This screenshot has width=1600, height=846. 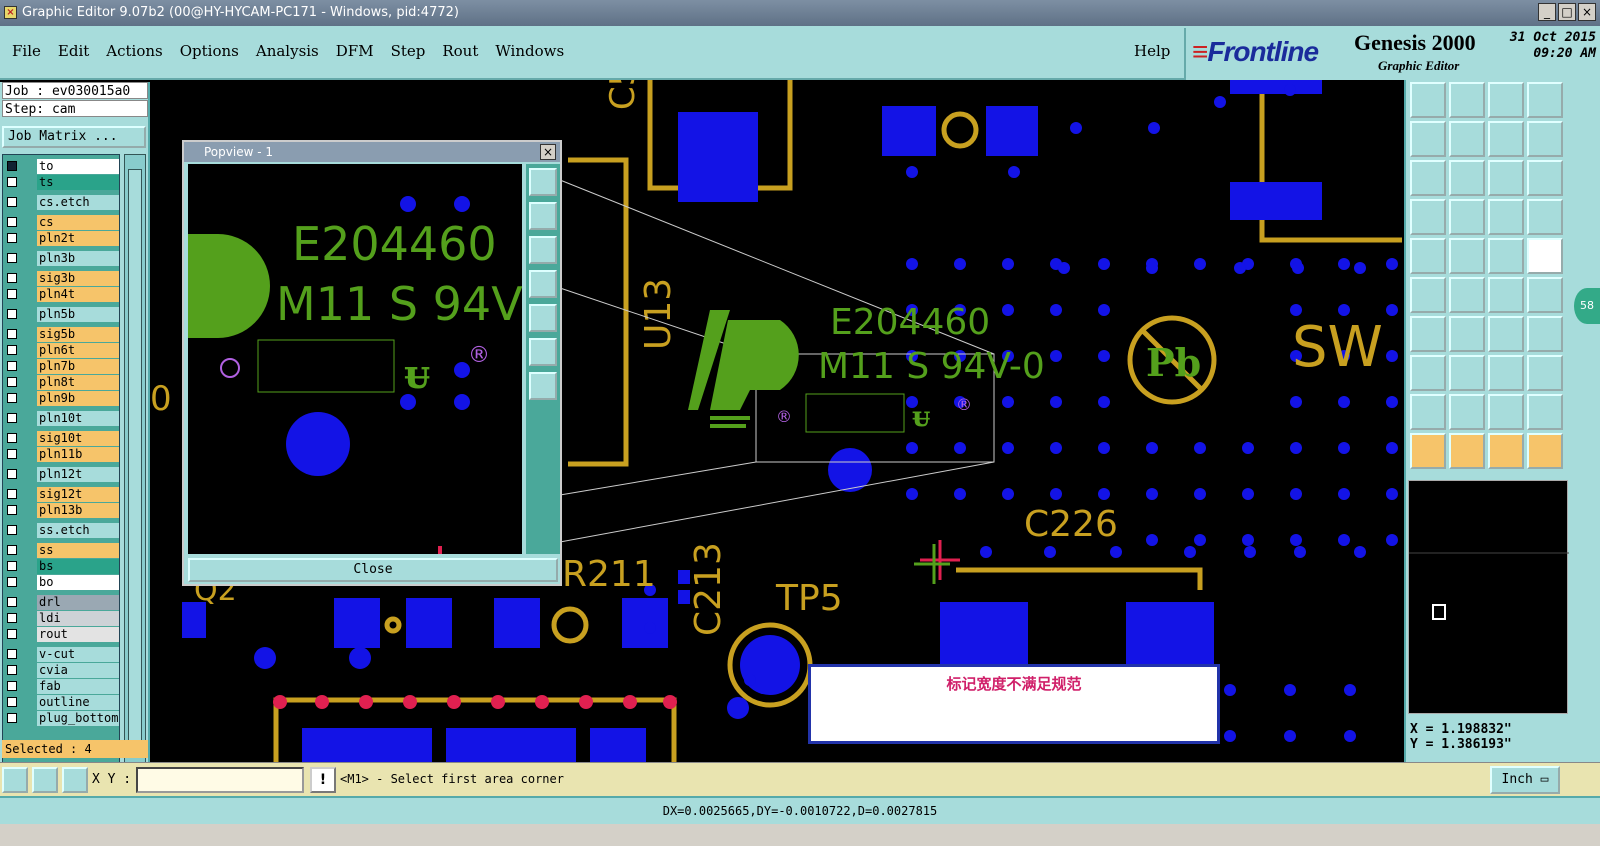 I want to click on layer-name: ts, so click(x=78, y=182).